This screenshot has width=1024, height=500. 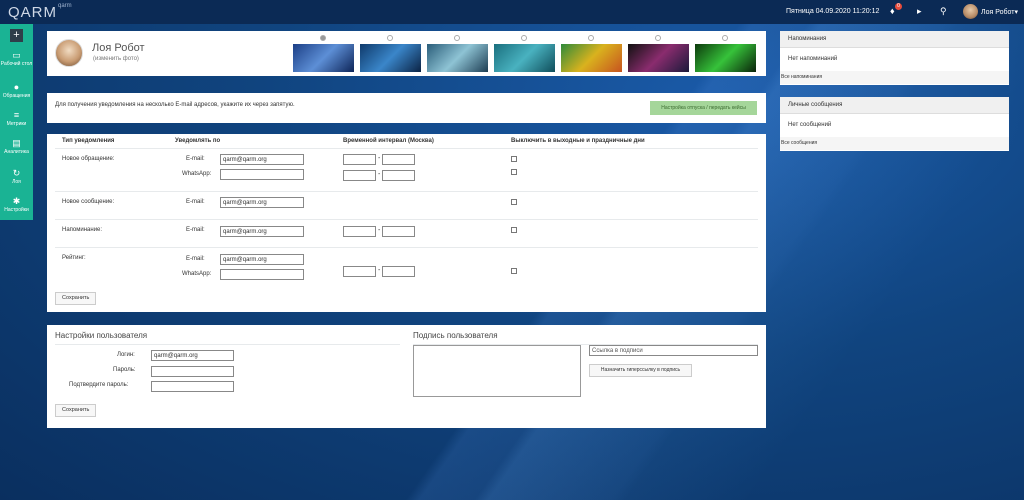 What do you see at coordinates (16, 96) in the screenshot?
I see `sidebar-item-label: Обращения` at bounding box center [16, 96].